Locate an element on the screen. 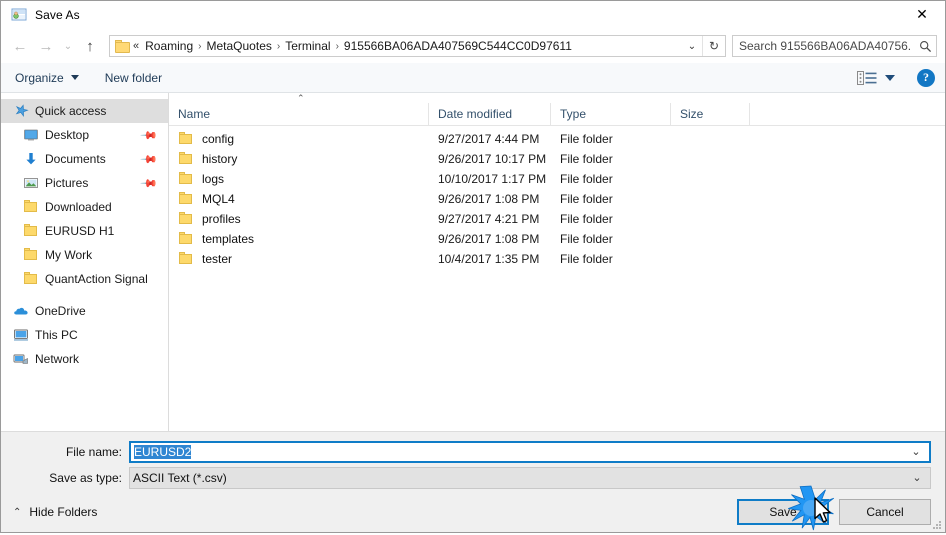 The height and width of the screenshot is (535, 946). file-name-text: logs is located at coordinates (213, 179).